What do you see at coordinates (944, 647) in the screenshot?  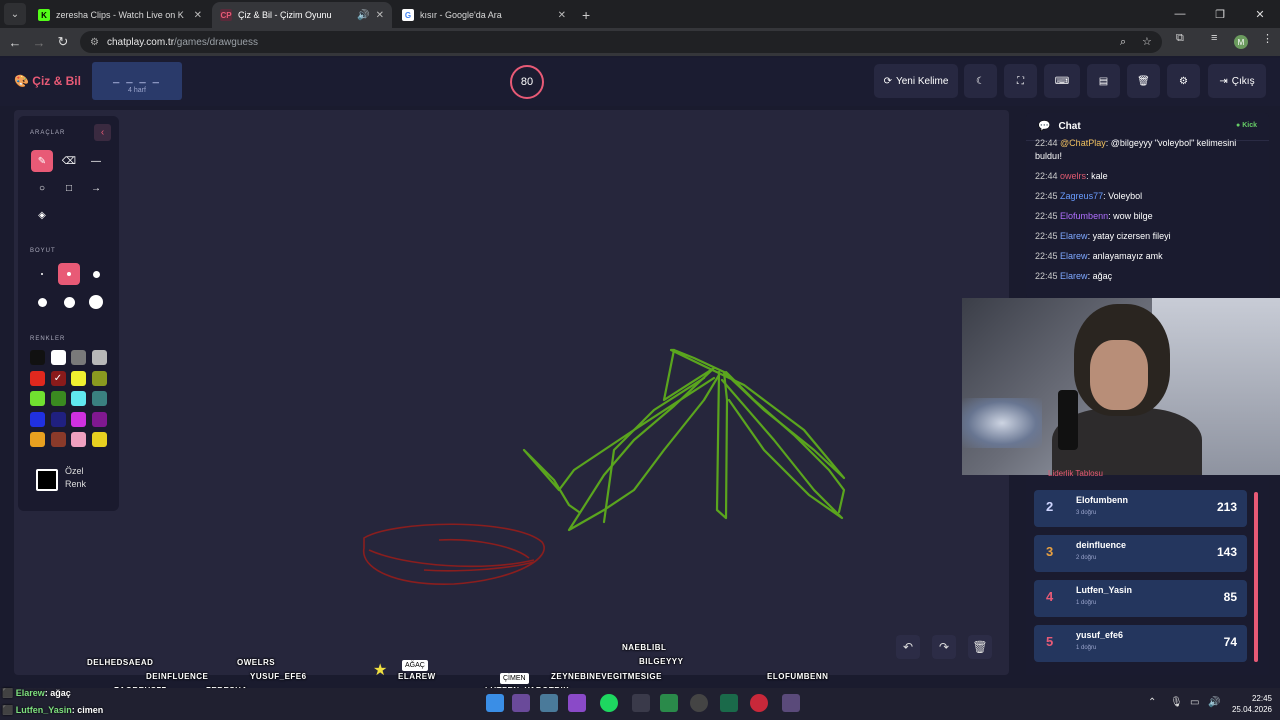 I see `redo-button: ↷` at bounding box center [944, 647].